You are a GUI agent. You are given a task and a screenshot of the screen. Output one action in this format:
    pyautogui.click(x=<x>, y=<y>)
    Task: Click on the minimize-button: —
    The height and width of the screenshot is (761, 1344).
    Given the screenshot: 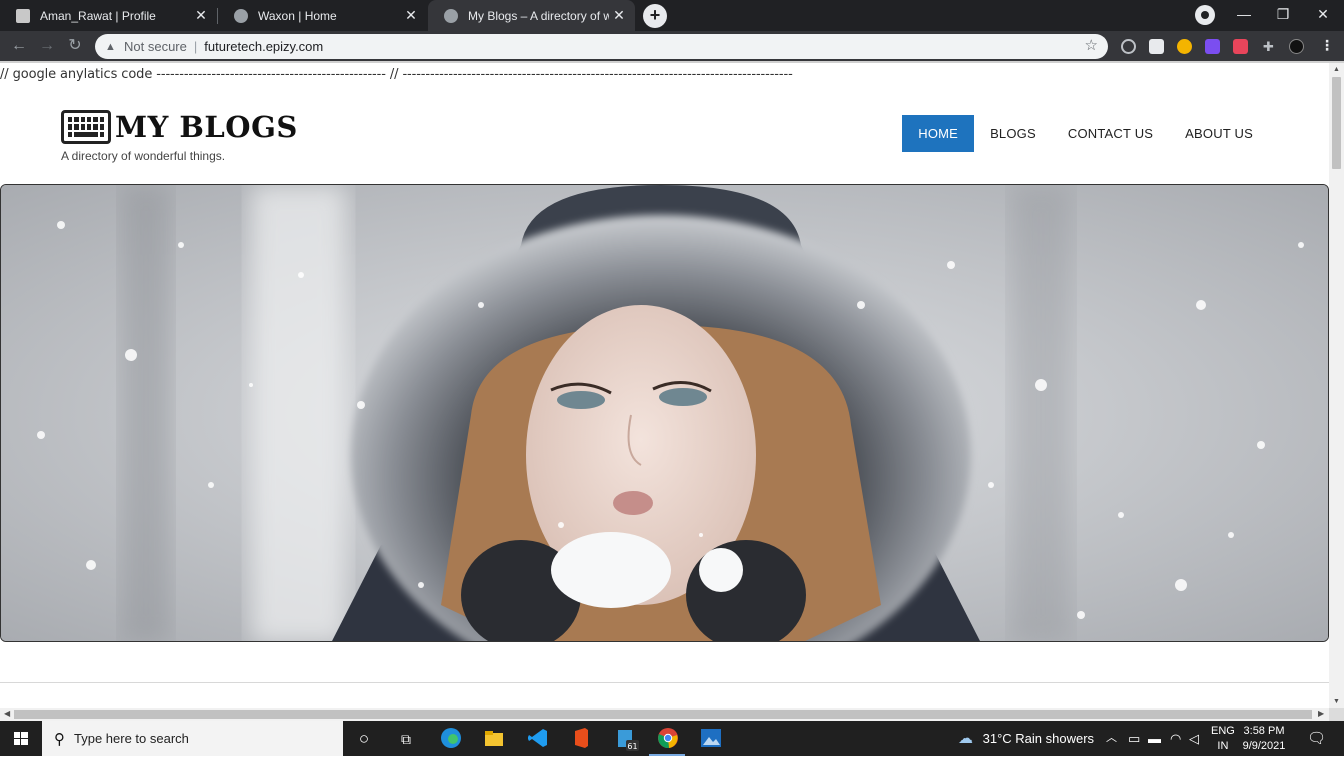 What is the action you would take?
    pyautogui.click(x=1244, y=14)
    